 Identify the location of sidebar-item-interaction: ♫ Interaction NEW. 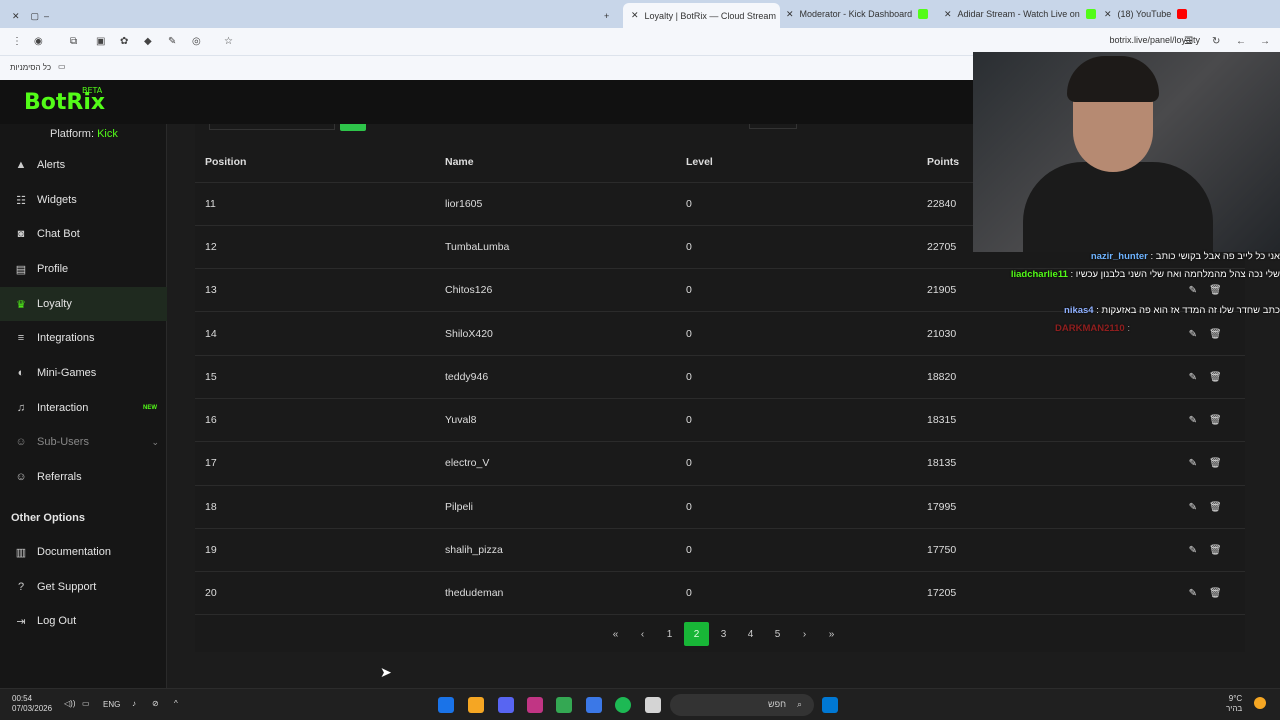
(83, 408).